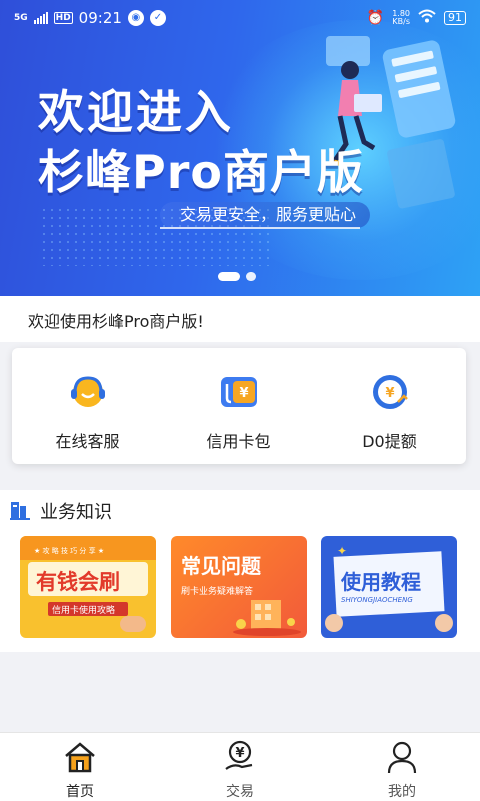 The height and width of the screenshot is (801, 480). What do you see at coordinates (389, 441) in the screenshot?
I see `service-label: D0提额` at bounding box center [389, 441].